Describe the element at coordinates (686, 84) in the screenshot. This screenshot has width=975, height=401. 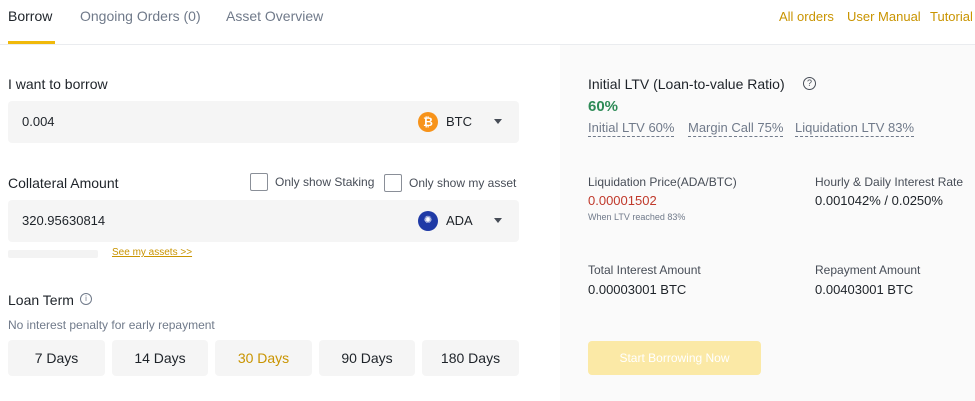
I see `initial-ltv-title: Initial LTV (Loan-to-value Ratio)` at that location.